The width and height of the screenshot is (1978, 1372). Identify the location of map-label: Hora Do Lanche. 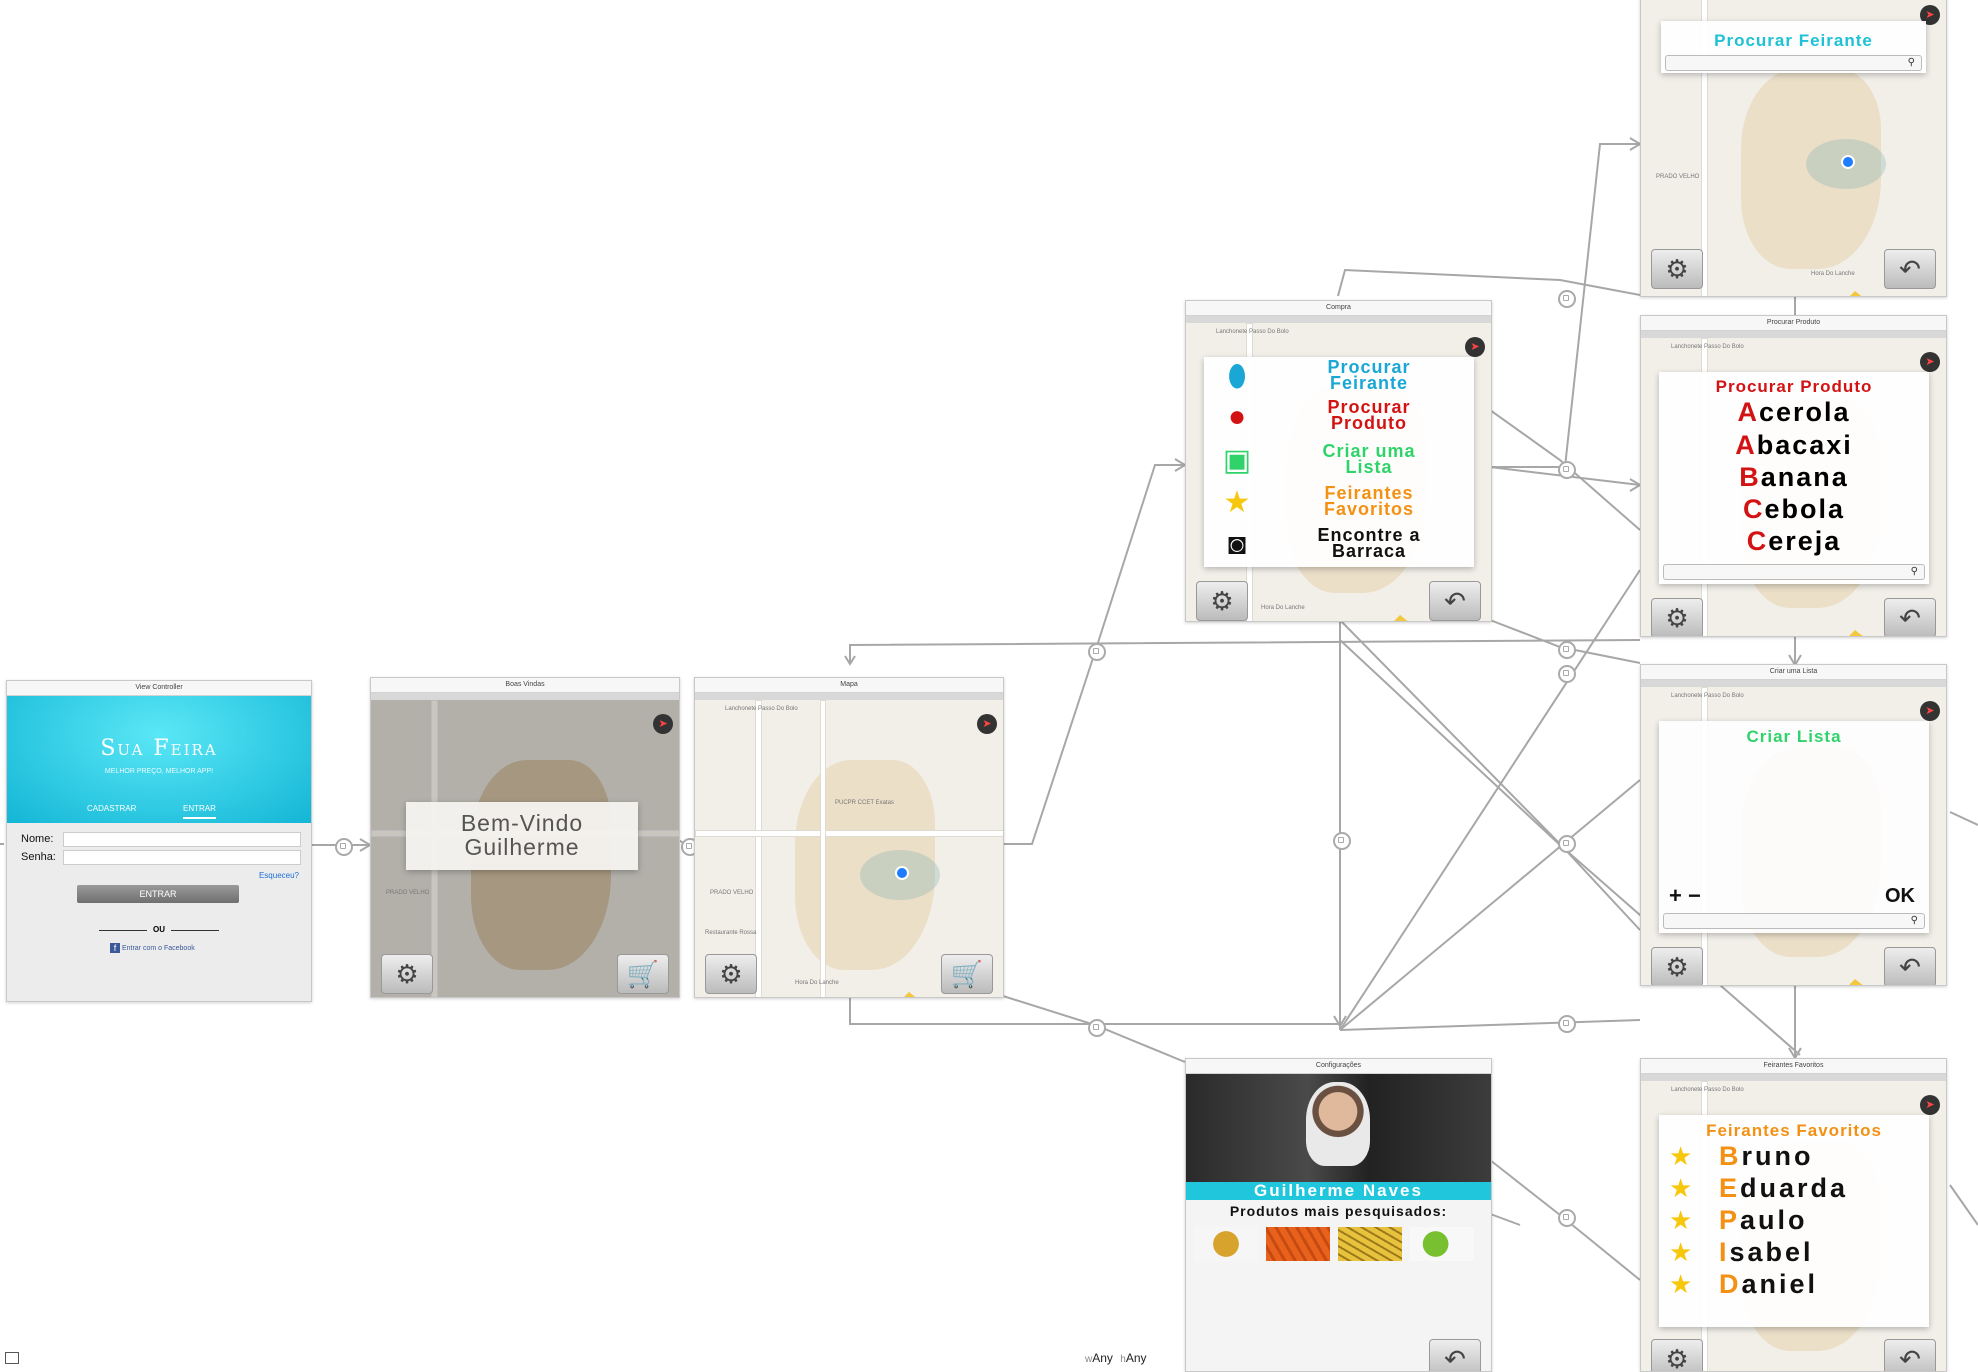
(817, 983).